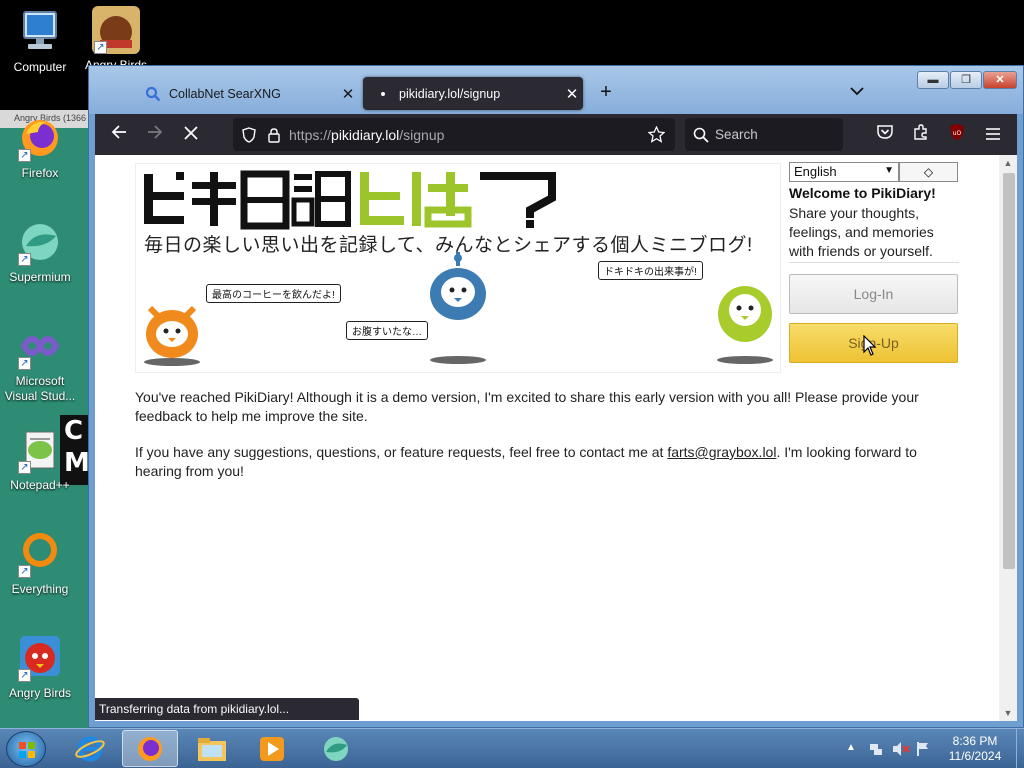 This screenshot has width=1024, height=768. I want to click on start-button, so click(26, 749).